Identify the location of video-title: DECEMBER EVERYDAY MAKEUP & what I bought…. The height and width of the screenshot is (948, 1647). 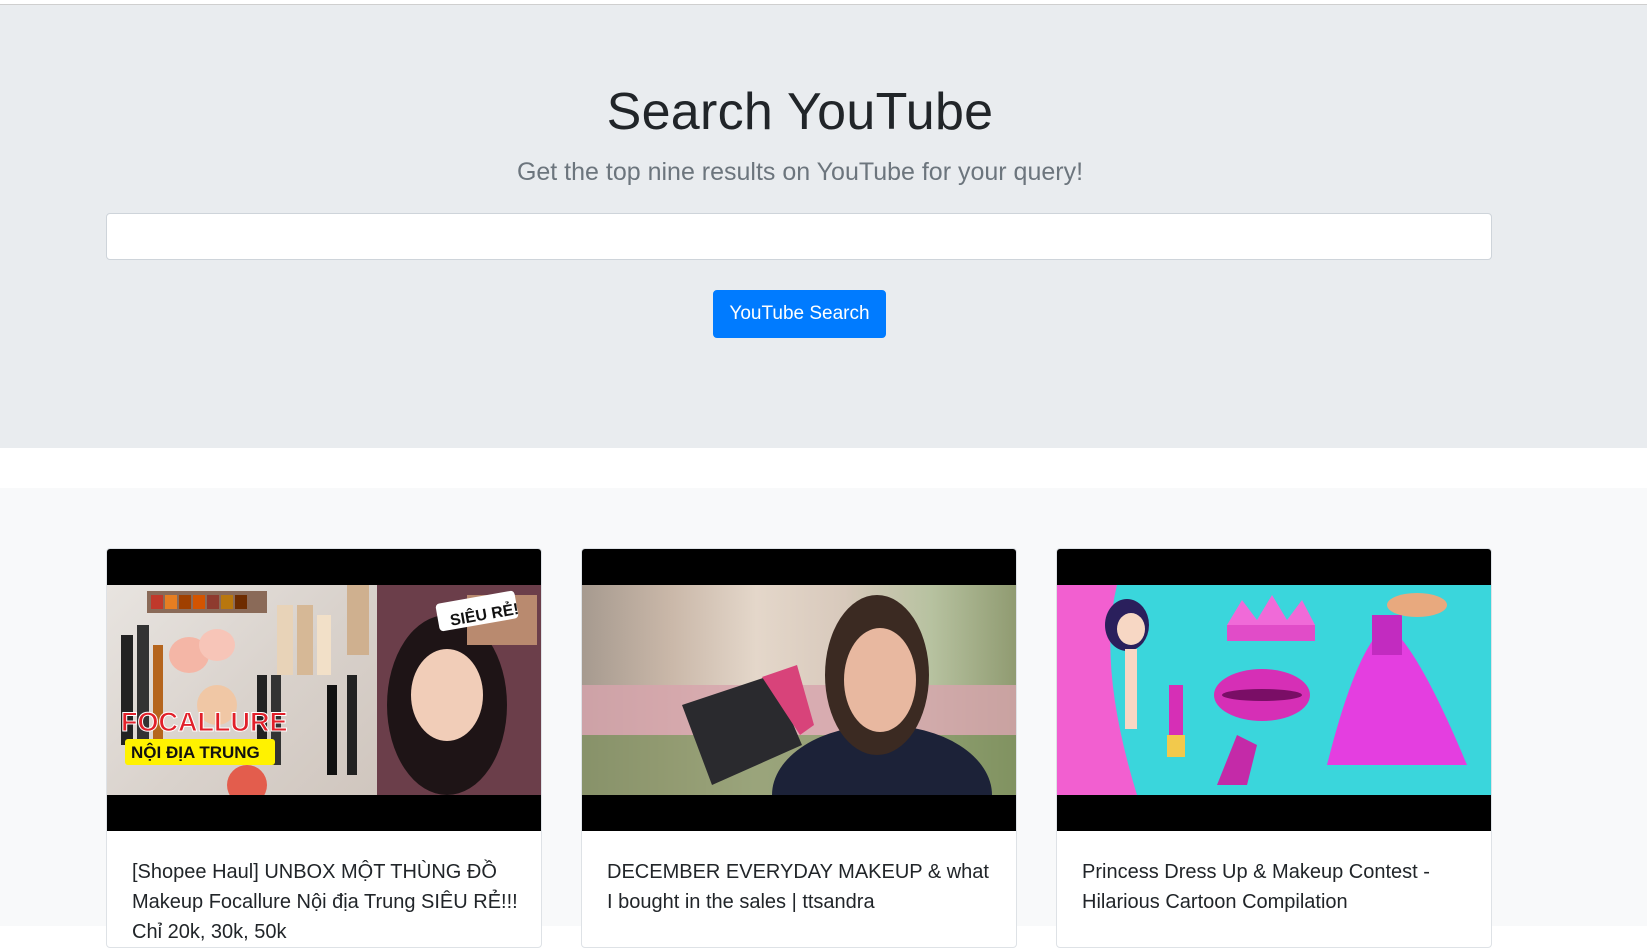
(802, 887).